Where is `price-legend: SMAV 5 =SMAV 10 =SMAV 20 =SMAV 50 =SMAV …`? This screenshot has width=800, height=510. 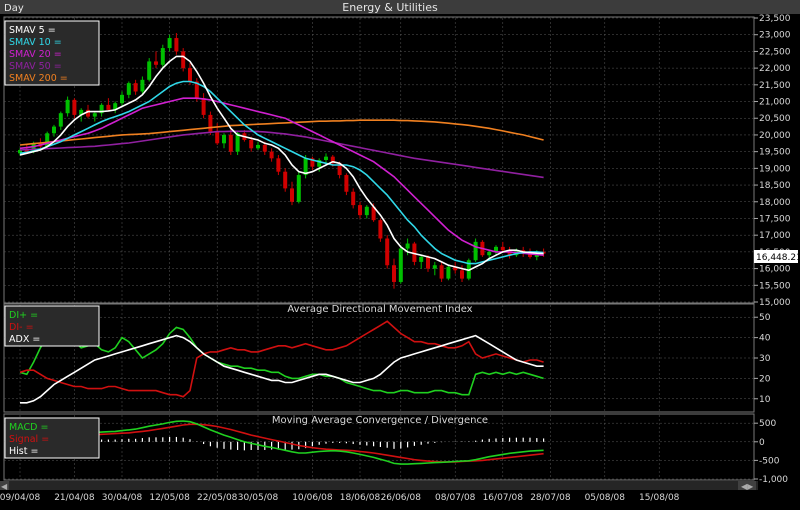 price-legend: SMAV 5 =SMAV 10 =SMAV 20 =SMAV 50 =SMAV … is located at coordinates (52, 53).